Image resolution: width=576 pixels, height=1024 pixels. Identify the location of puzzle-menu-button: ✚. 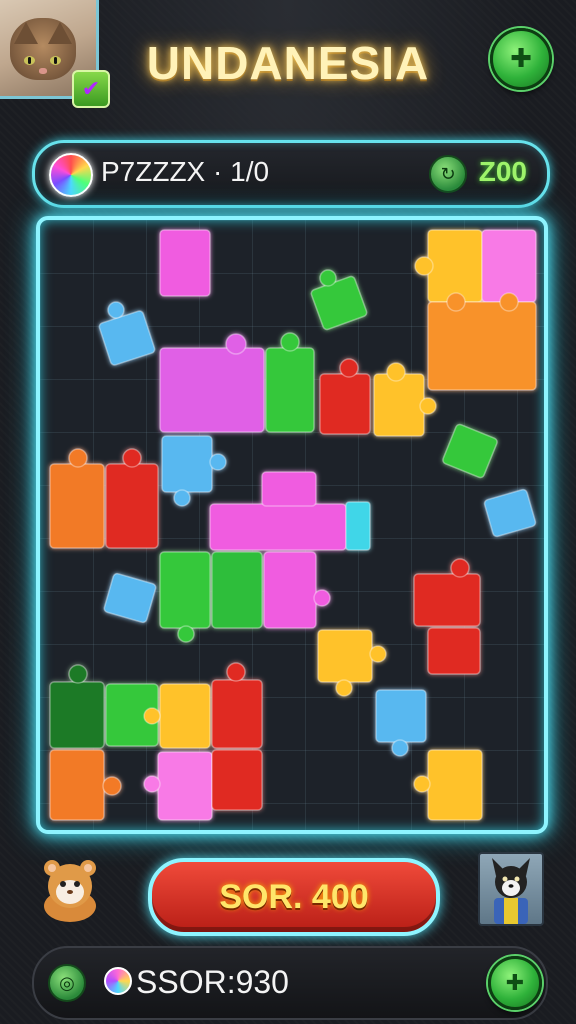
(521, 59).